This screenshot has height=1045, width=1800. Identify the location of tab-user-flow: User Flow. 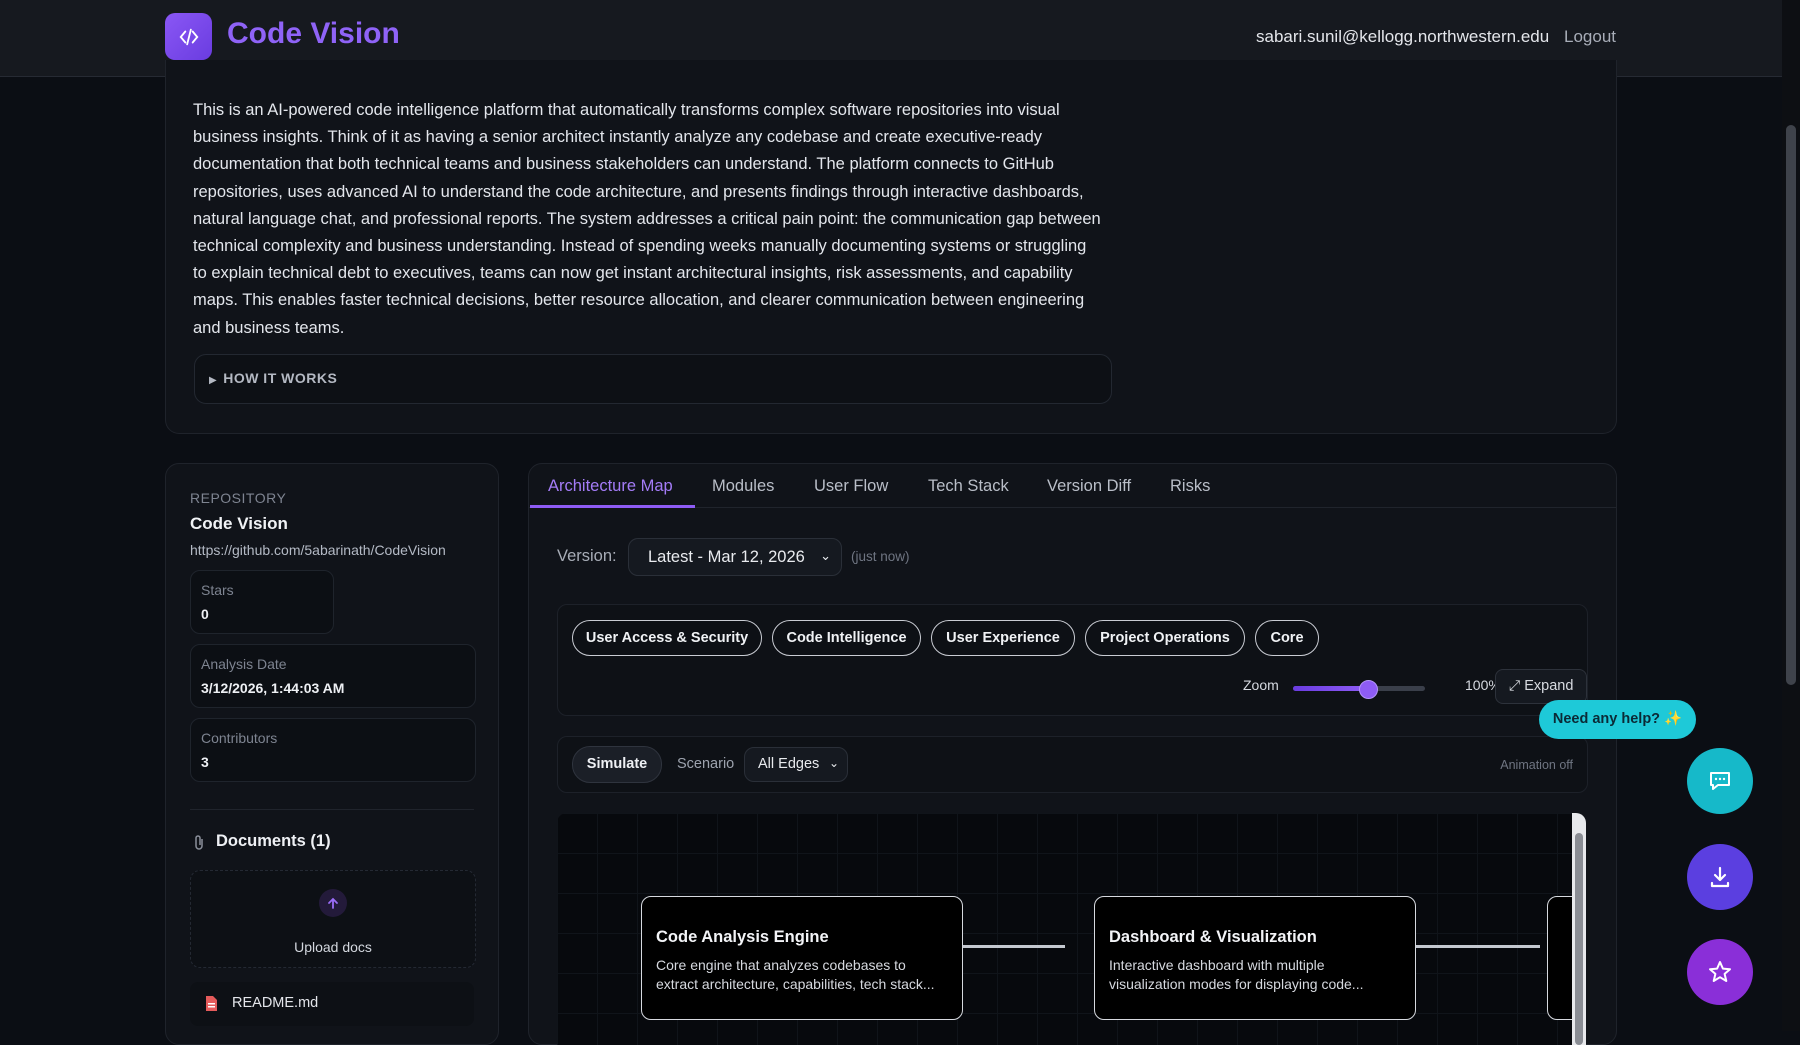
(851, 486).